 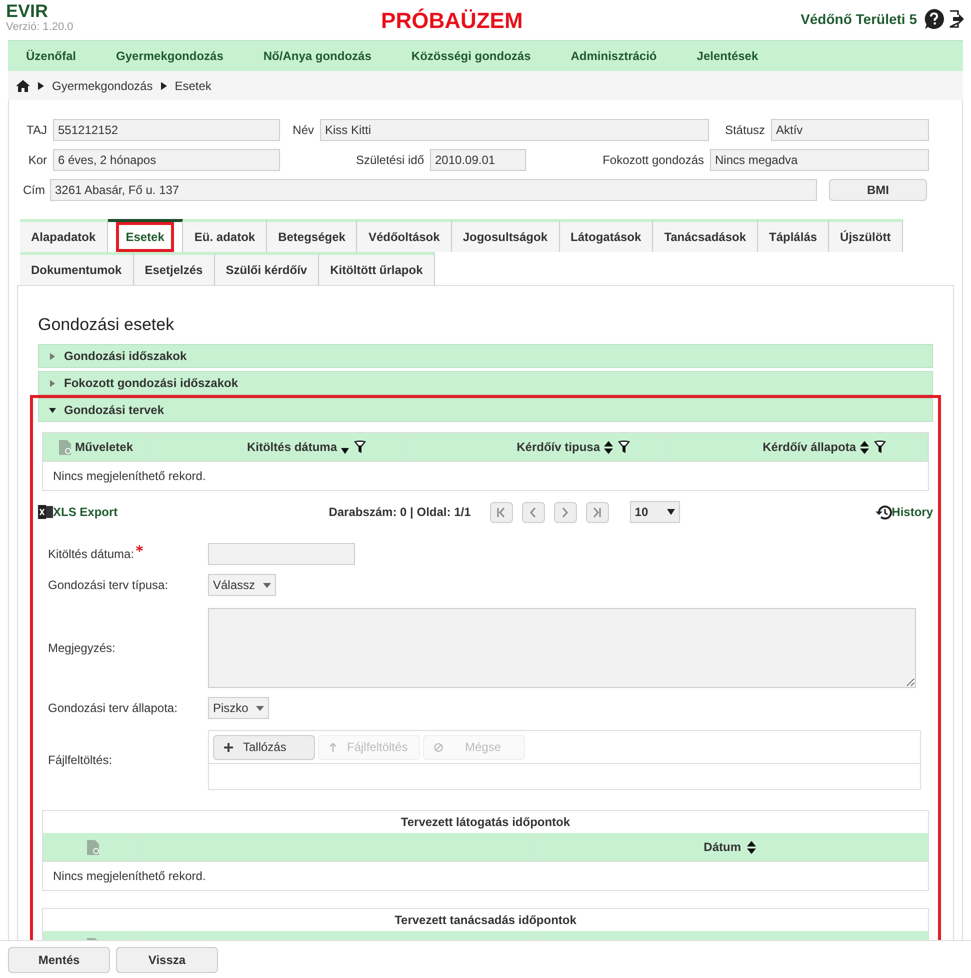 I want to click on date-field, so click(x=281, y=554).